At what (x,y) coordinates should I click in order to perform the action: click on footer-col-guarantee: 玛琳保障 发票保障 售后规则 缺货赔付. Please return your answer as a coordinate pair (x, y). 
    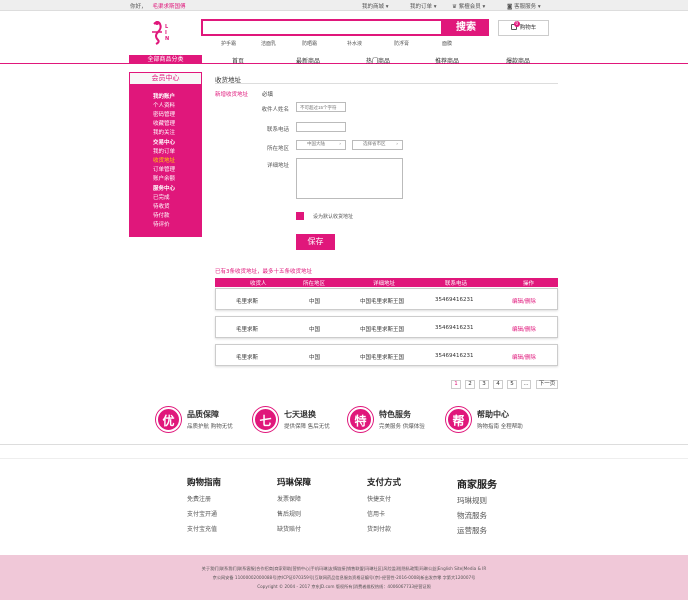
    Looking at the image, I should click on (294, 504).